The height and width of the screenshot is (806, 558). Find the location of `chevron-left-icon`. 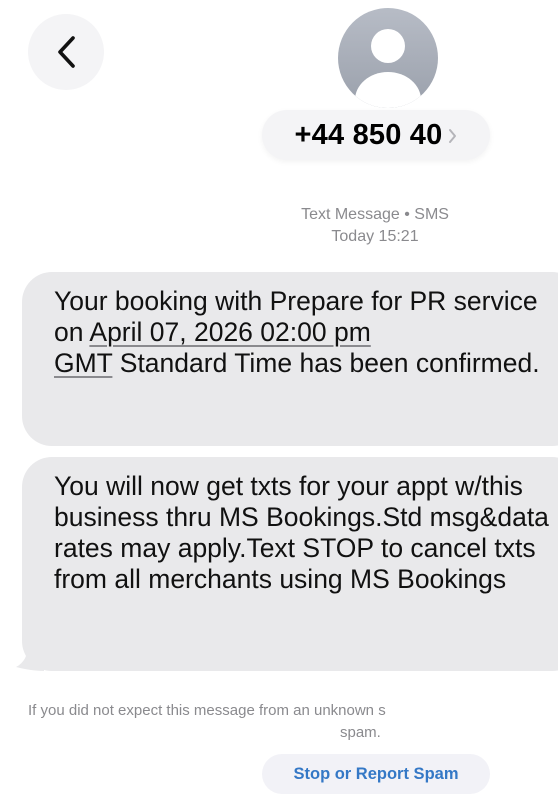

chevron-left-icon is located at coordinates (66, 52).